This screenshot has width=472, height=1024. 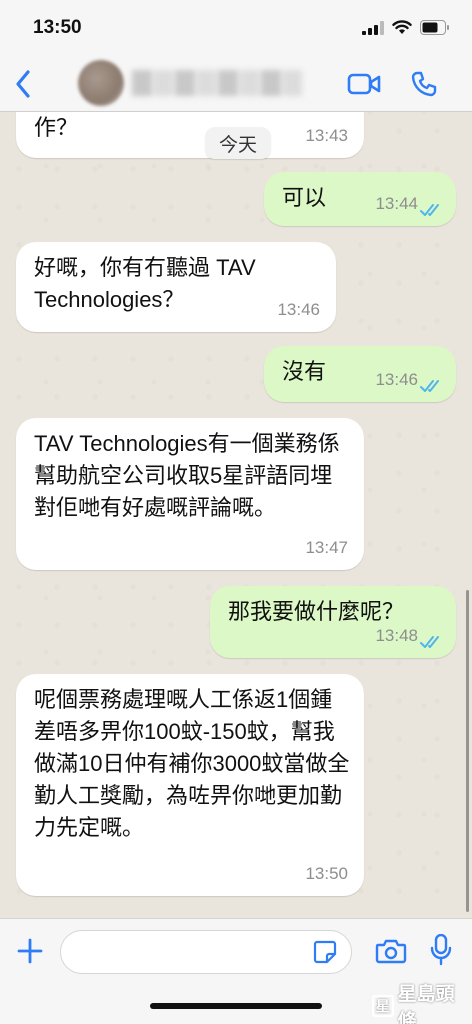 What do you see at coordinates (402, 27) in the screenshot?
I see `wifi-icon` at bounding box center [402, 27].